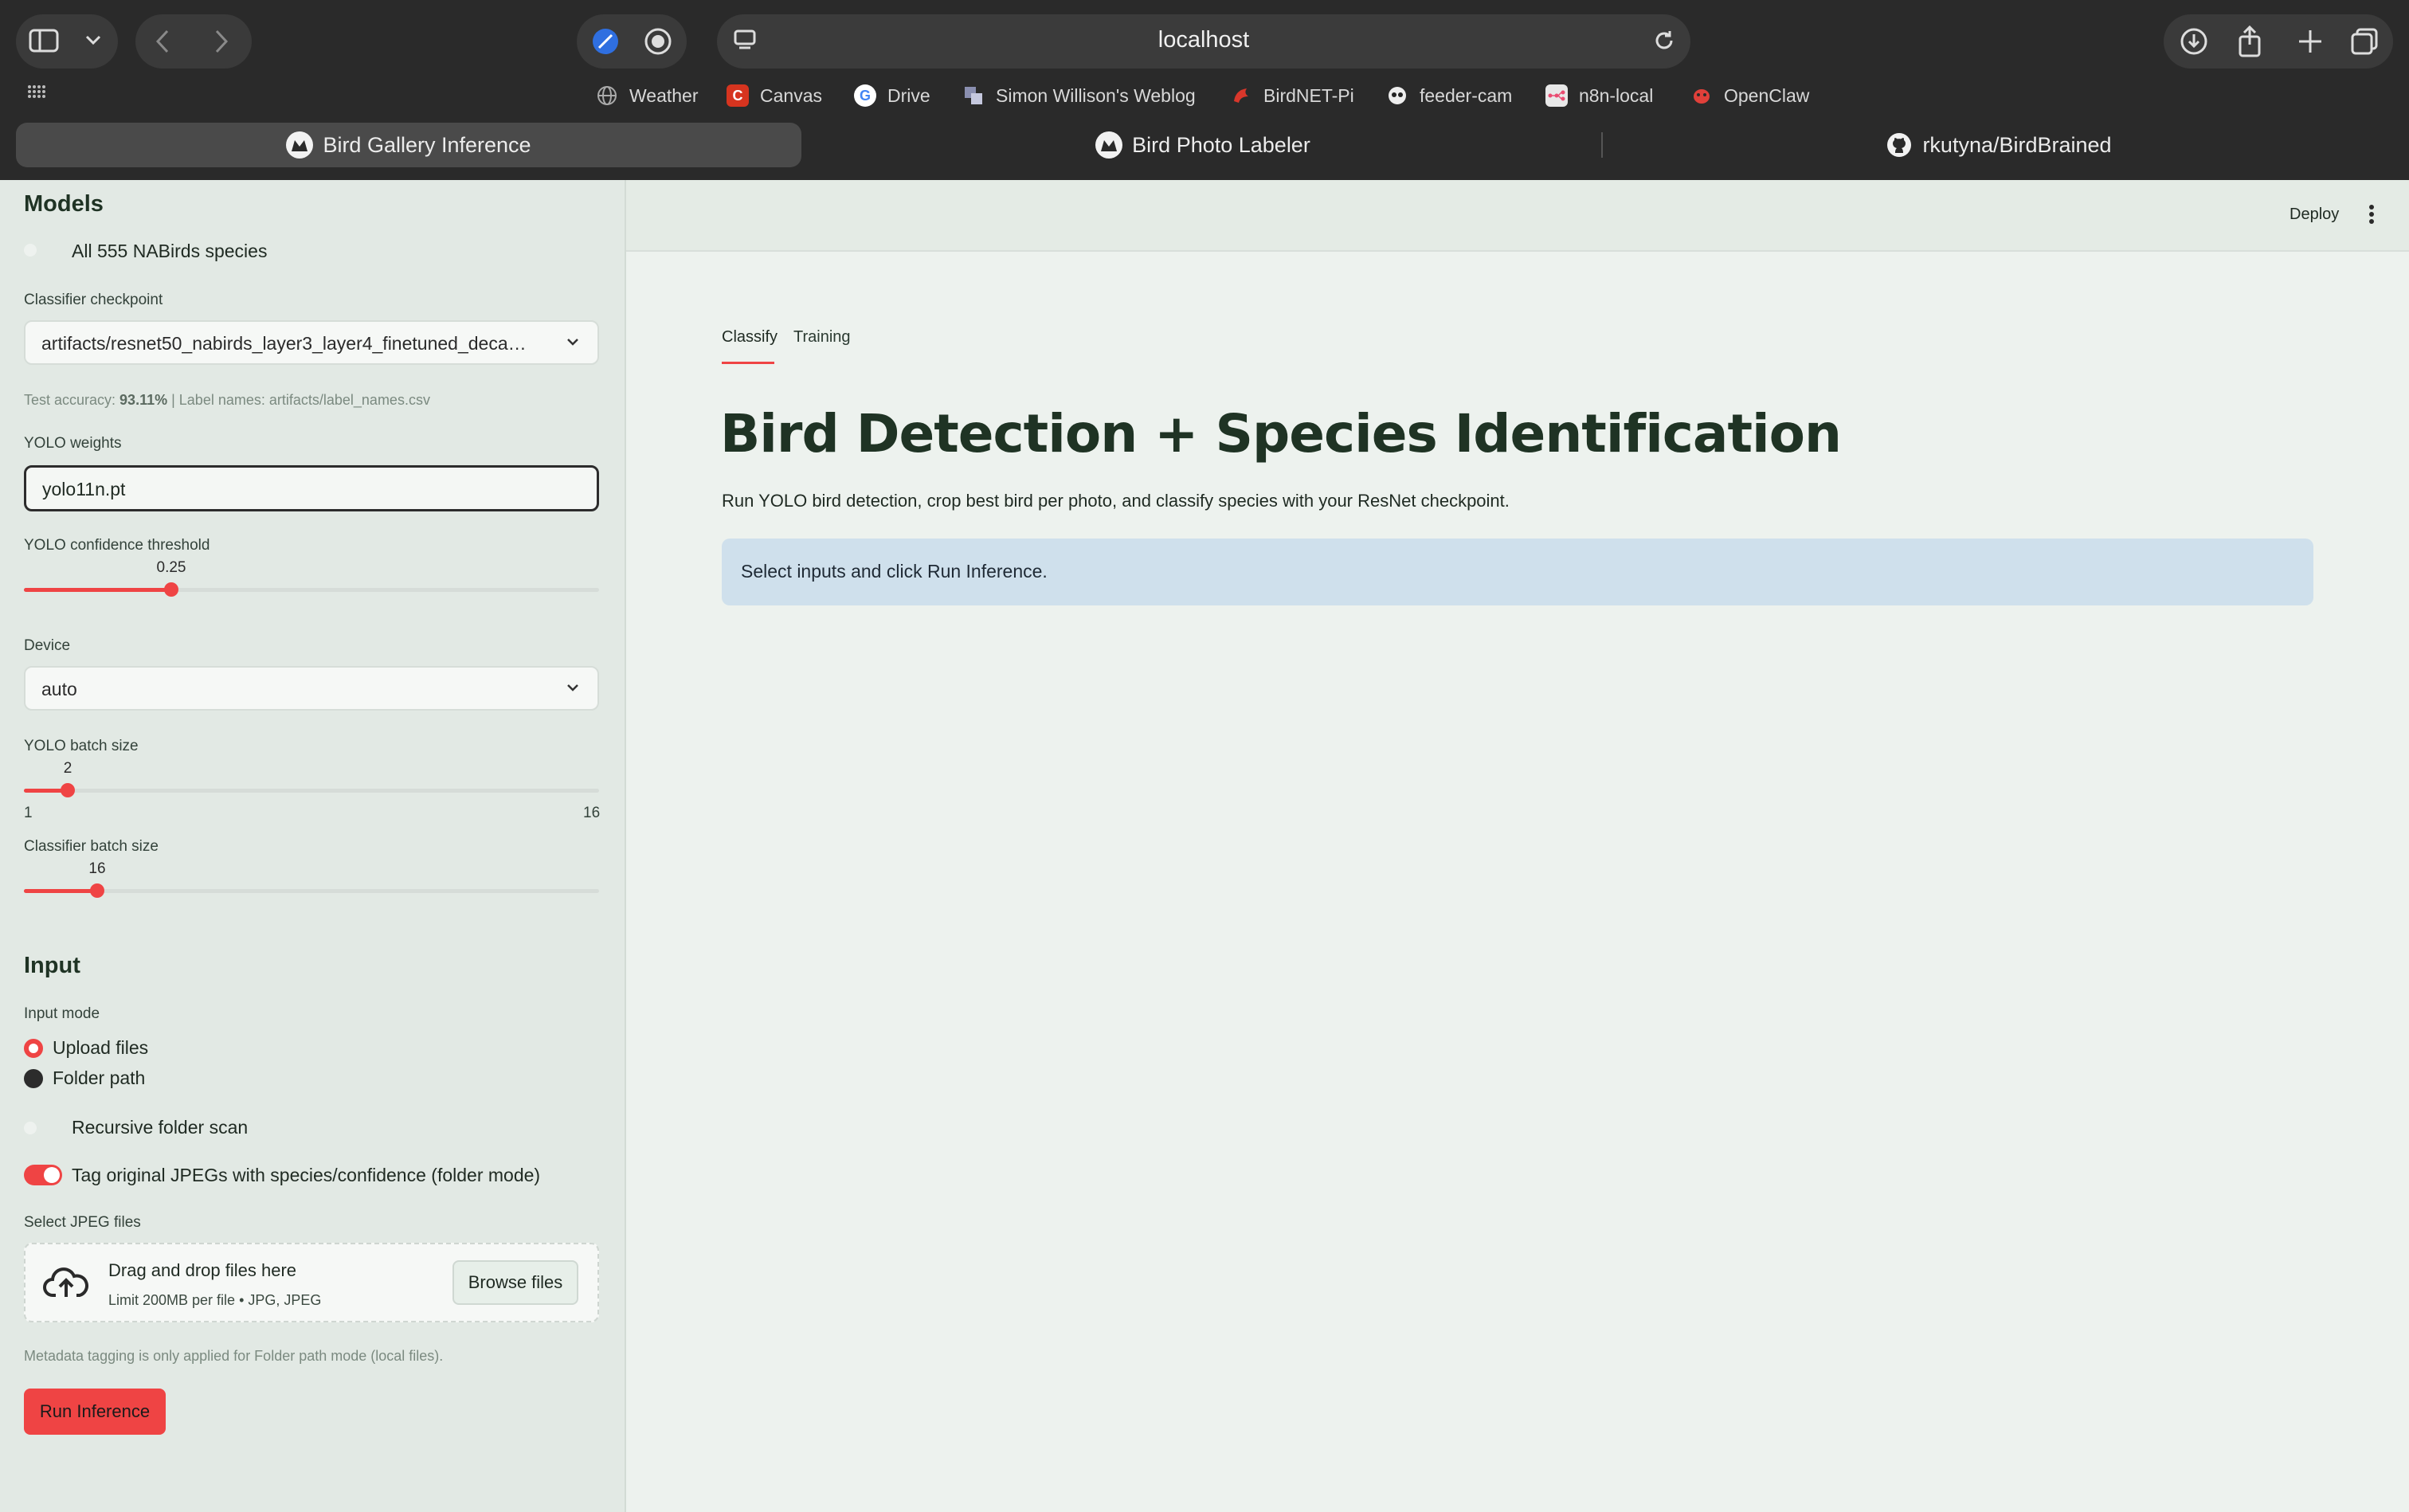  What do you see at coordinates (1466, 95) in the screenshot?
I see `bookmark-label: feeder-cam` at bounding box center [1466, 95].